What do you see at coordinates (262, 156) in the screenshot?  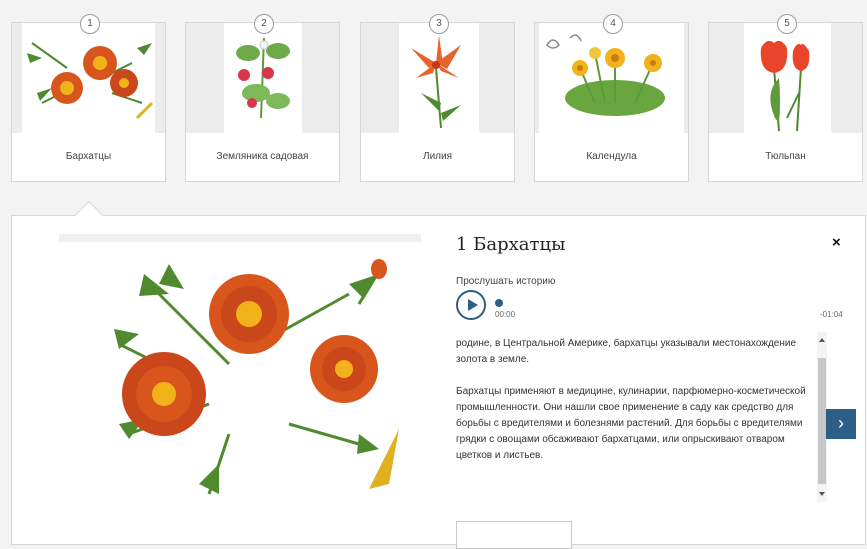 I see `card-label: Земляника садовая` at bounding box center [262, 156].